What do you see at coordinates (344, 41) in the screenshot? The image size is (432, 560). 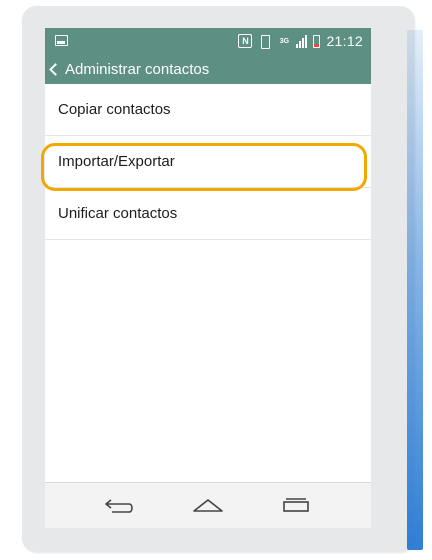 I see `status-time: 21:12` at bounding box center [344, 41].